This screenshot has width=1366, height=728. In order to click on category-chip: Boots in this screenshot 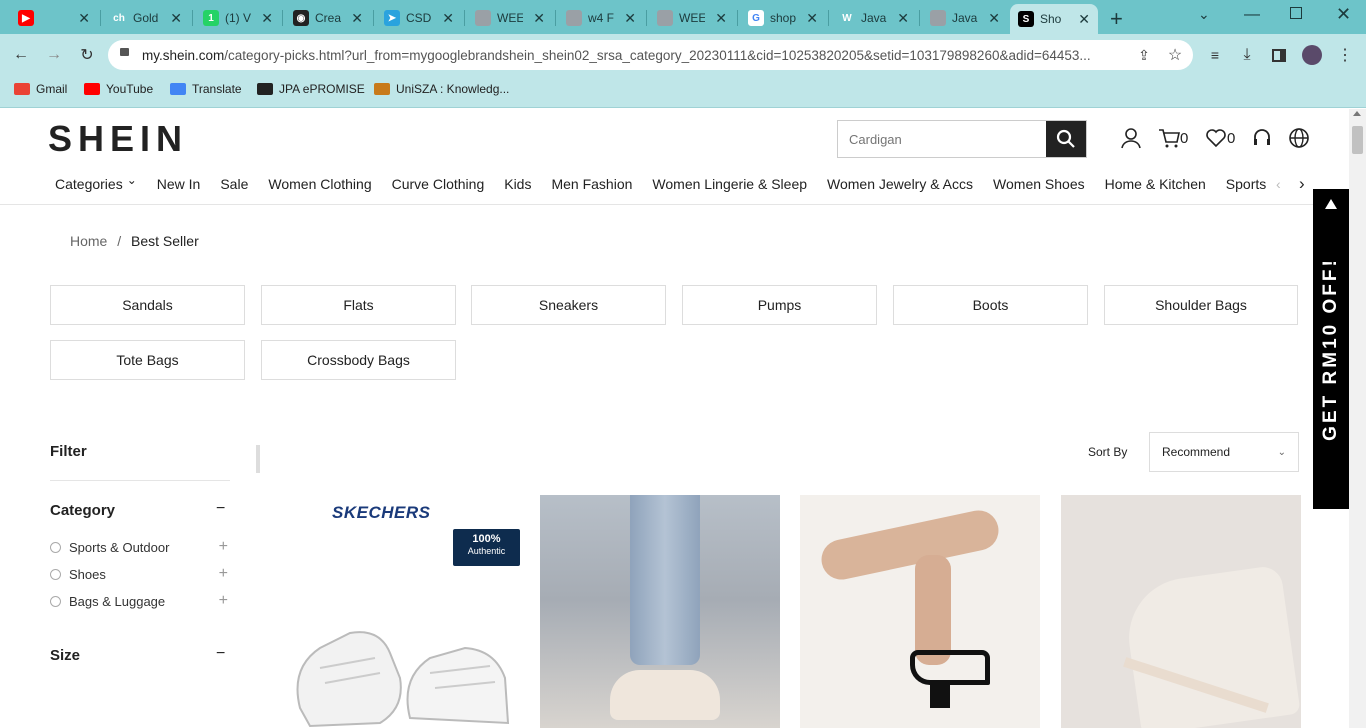, I will do `click(990, 305)`.